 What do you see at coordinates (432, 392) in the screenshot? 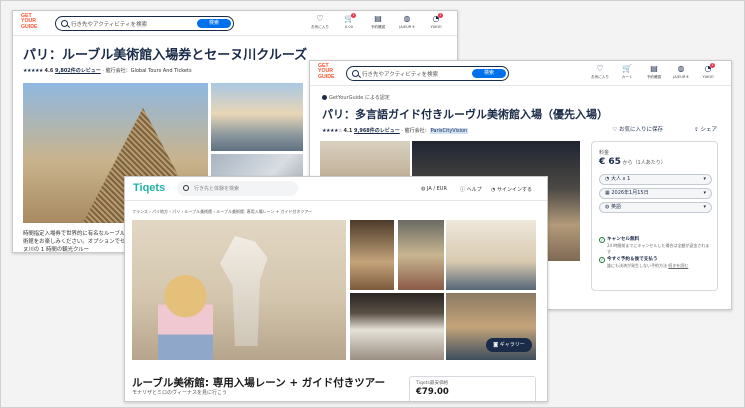
I see `price: €79.00` at bounding box center [432, 392].